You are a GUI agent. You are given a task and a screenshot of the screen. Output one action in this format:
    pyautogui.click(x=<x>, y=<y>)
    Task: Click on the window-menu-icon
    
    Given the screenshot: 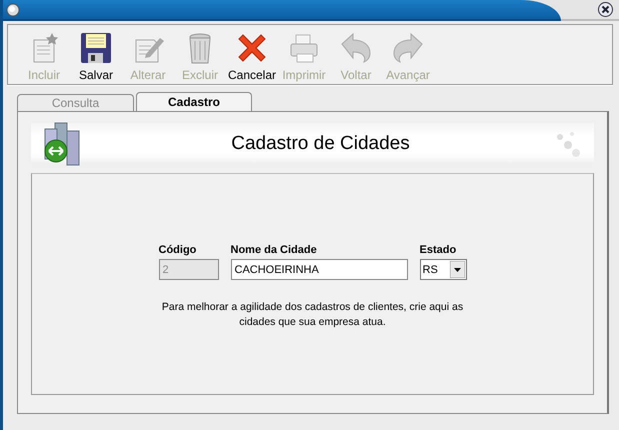 What is the action you would take?
    pyautogui.click(x=13, y=9)
    